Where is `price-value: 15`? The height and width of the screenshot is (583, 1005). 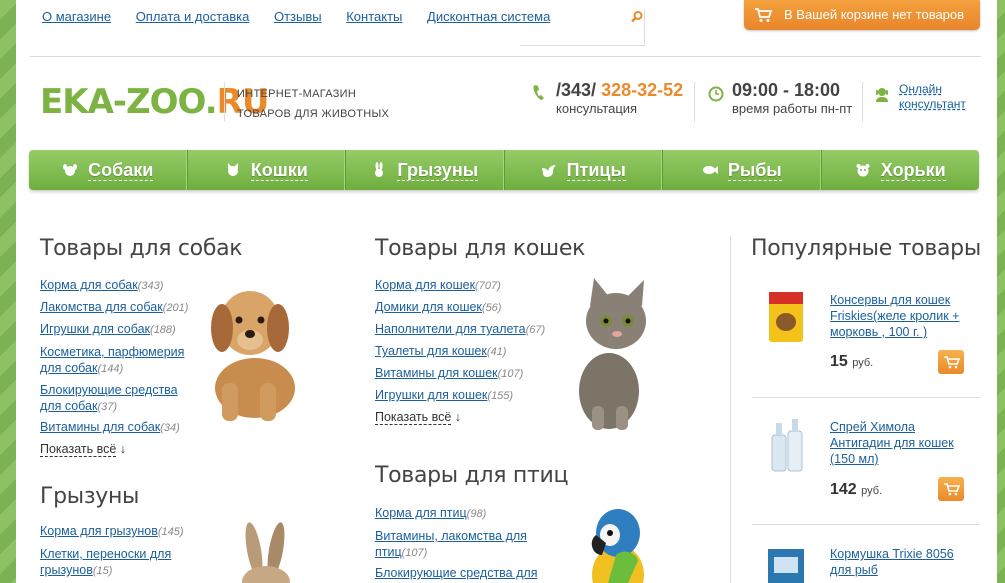
price-value: 15 is located at coordinates (839, 361).